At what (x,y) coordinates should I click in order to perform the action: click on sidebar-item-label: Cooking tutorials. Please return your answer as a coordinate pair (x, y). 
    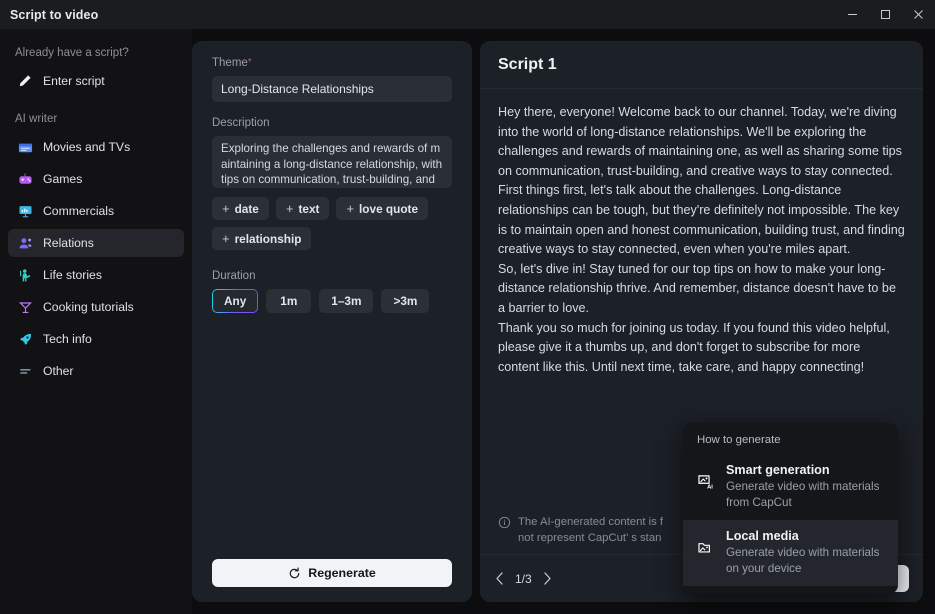
    Looking at the image, I should click on (88, 307).